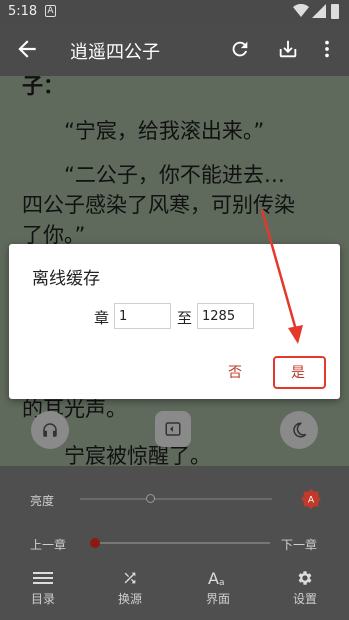 Image resolution: width=349 pixels, height=620 pixels. I want to click on moon-icon, so click(300, 430).